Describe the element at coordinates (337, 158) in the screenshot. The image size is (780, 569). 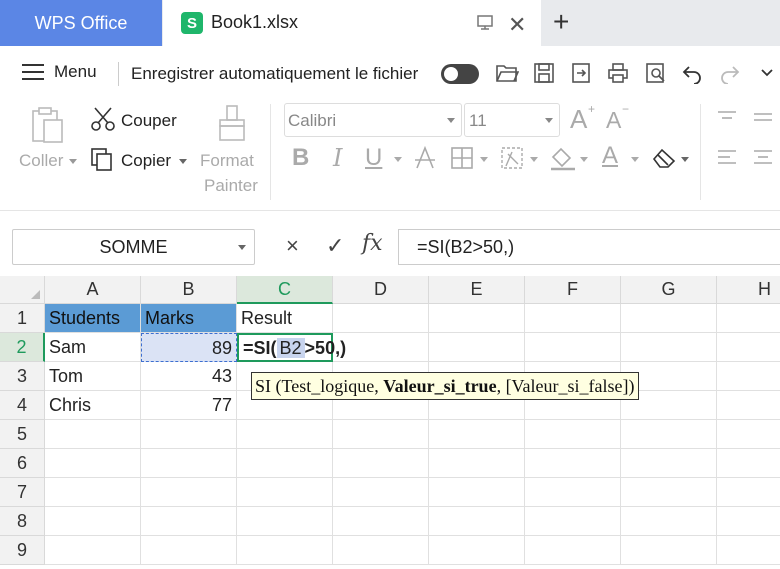
I see `italic-button: I` at that location.